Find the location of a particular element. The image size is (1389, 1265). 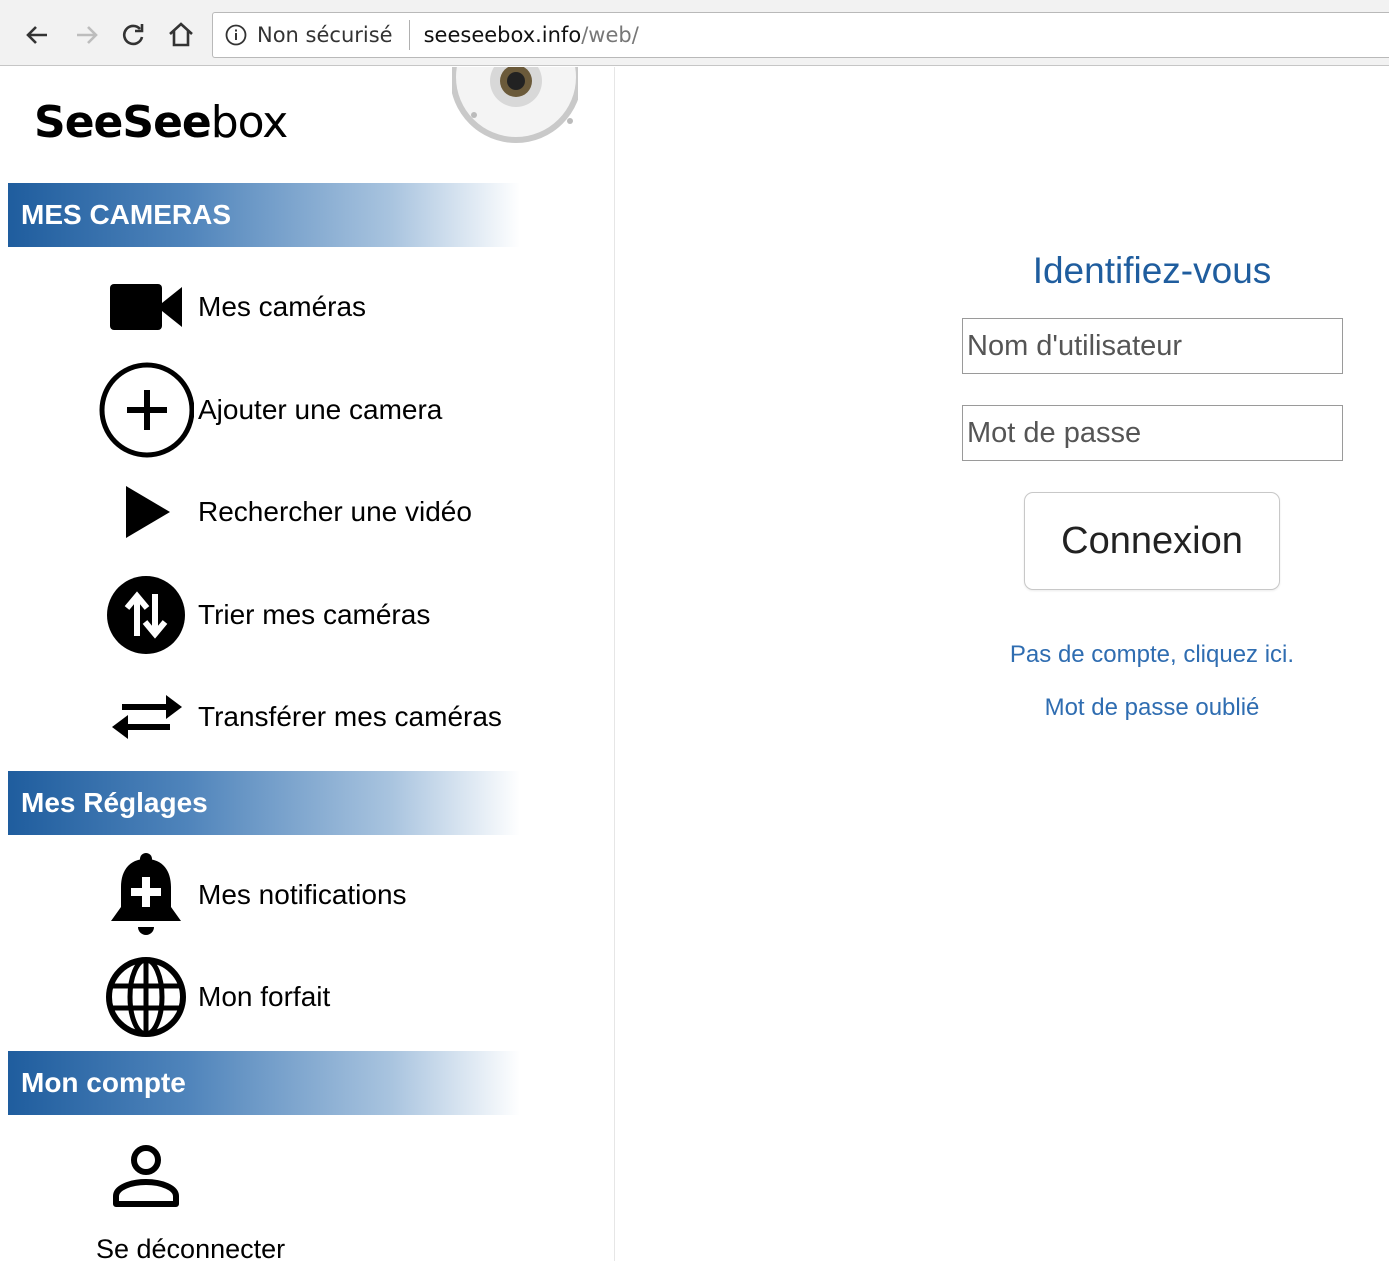

menu-label: Mes caméras is located at coordinates (282, 306).